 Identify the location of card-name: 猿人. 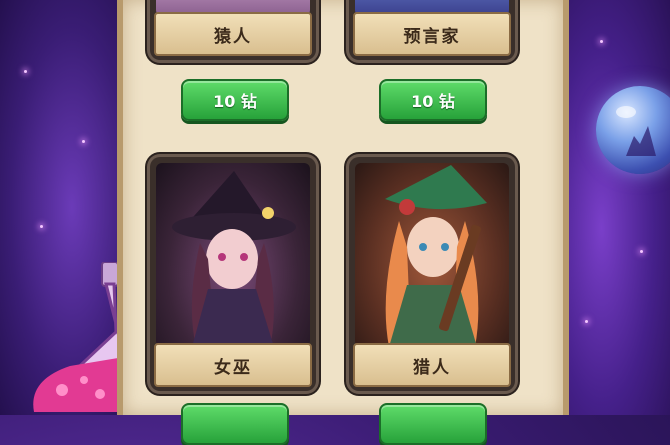
(233, 34).